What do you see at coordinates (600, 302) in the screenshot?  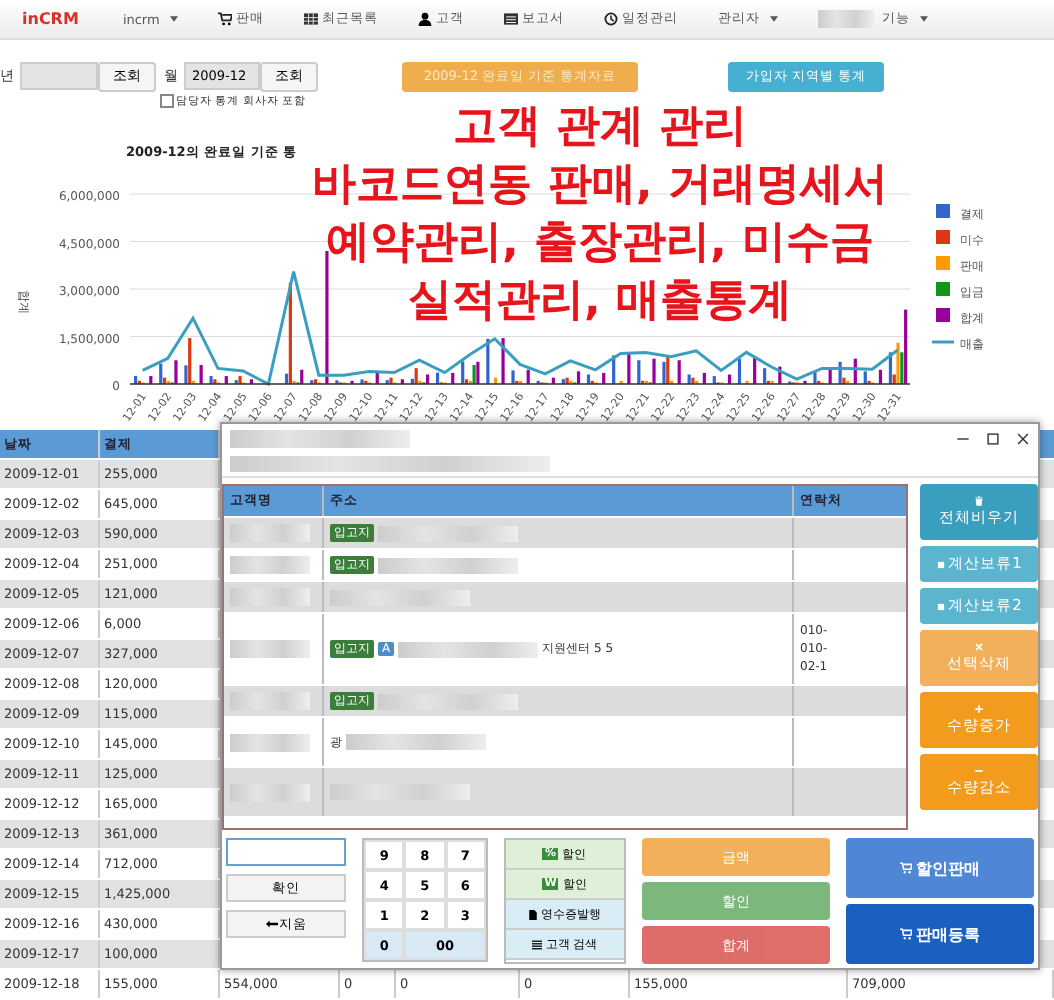 I see `promo-headline: 실적관리, 매출통계` at bounding box center [600, 302].